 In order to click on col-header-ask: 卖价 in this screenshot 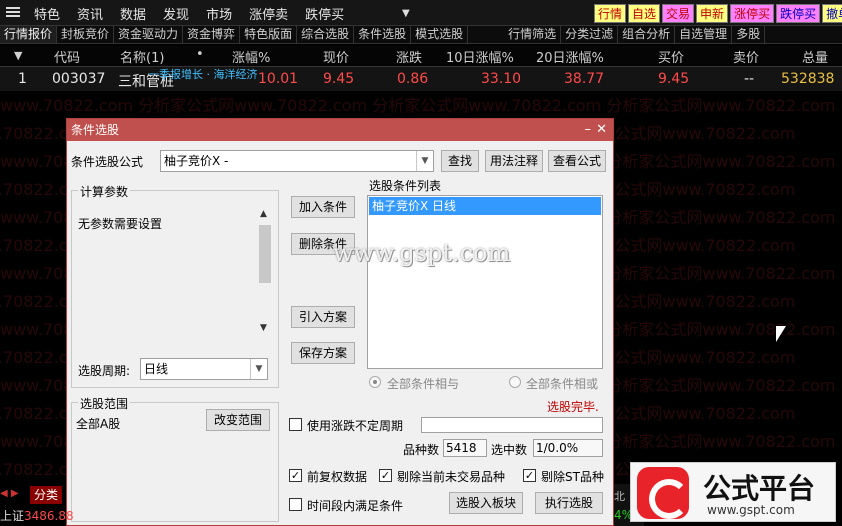, I will do `click(746, 56)`.